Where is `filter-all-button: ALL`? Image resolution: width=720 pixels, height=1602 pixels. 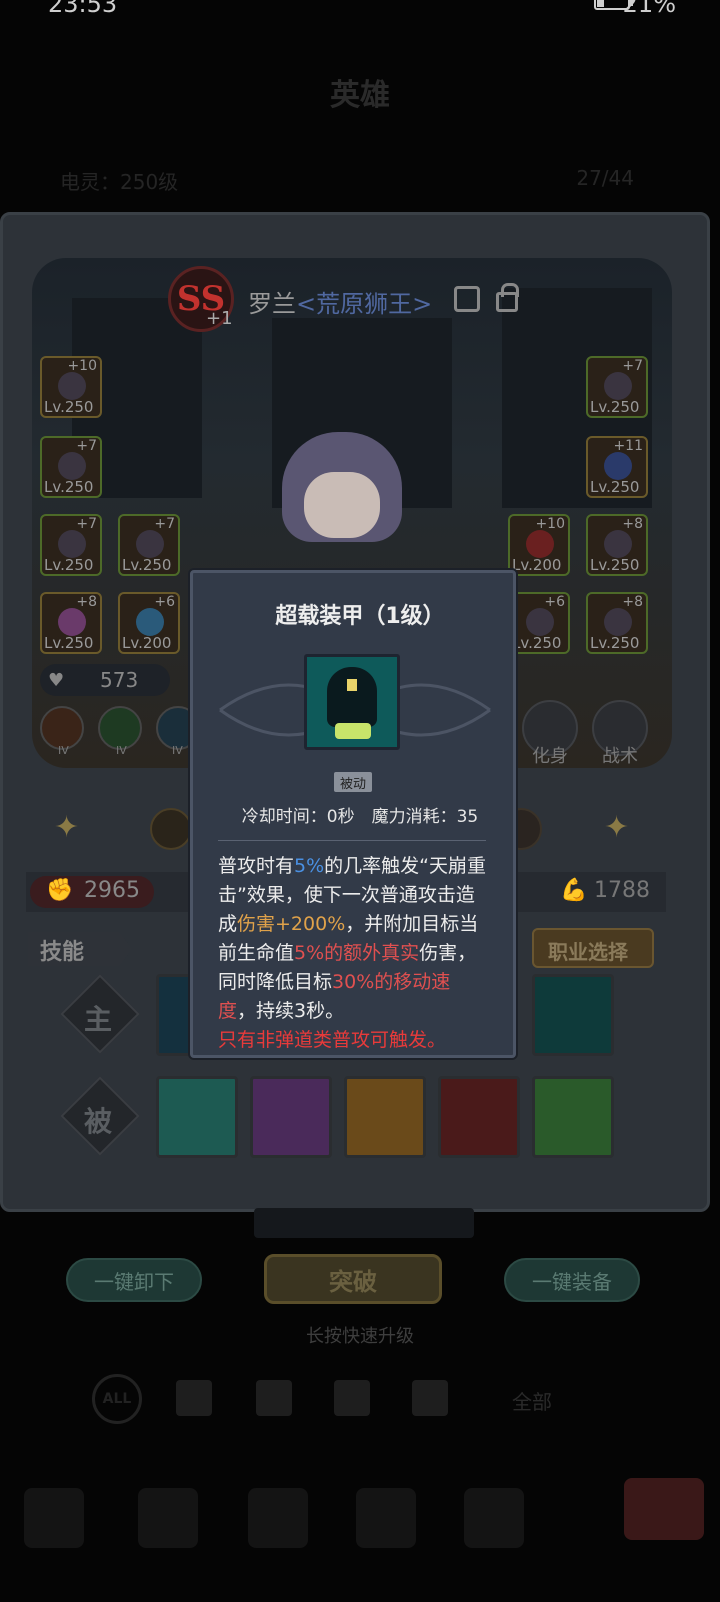 filter-all-button: ALL is located at coordinates (117, 1399).